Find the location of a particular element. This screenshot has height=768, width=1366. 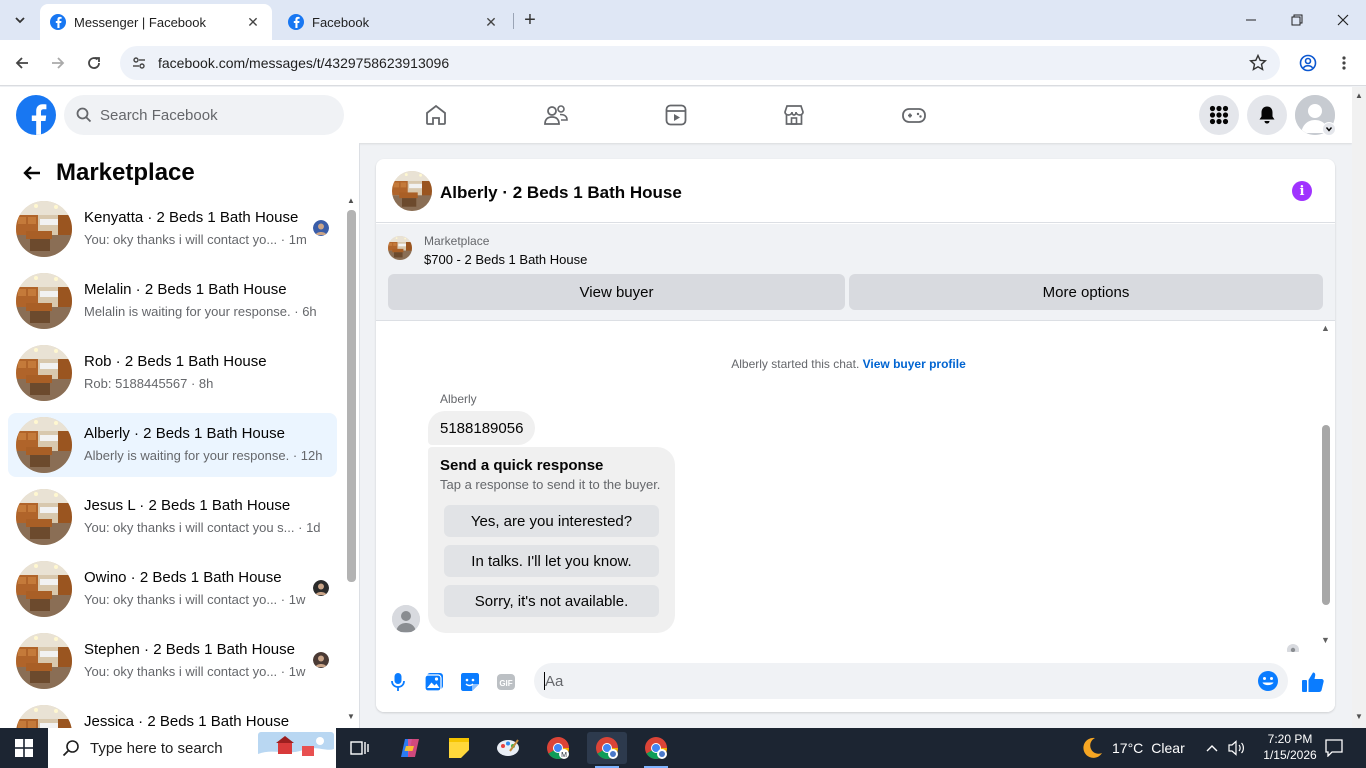

back-button is located at coordinates (22, 63).